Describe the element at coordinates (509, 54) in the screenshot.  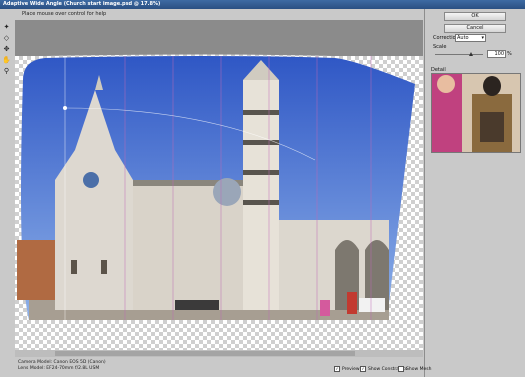
I see `scale-unit: %` at that location.